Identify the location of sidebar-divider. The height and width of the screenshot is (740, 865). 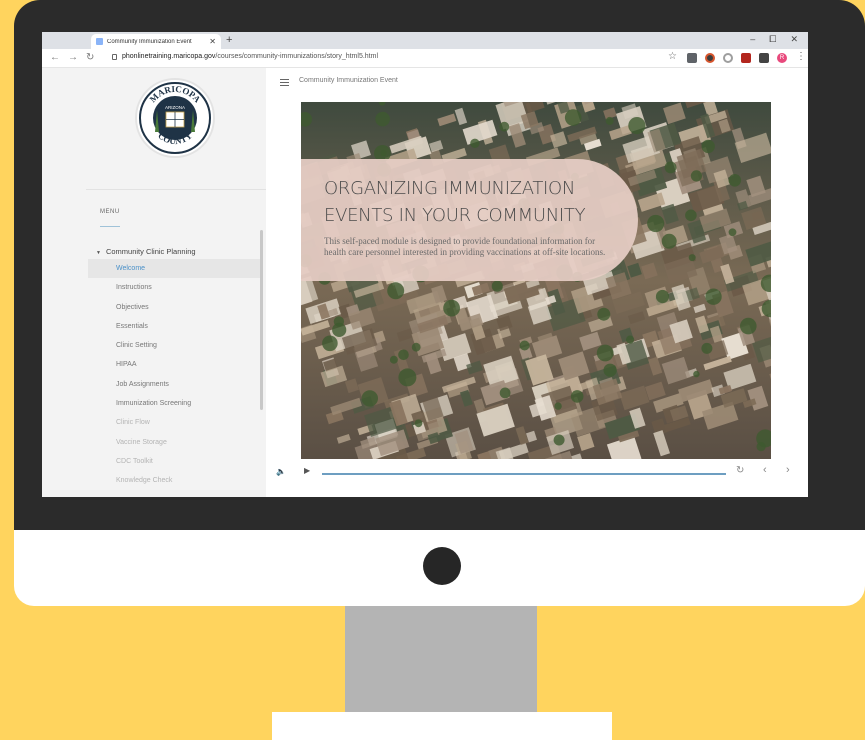
(176, 189).